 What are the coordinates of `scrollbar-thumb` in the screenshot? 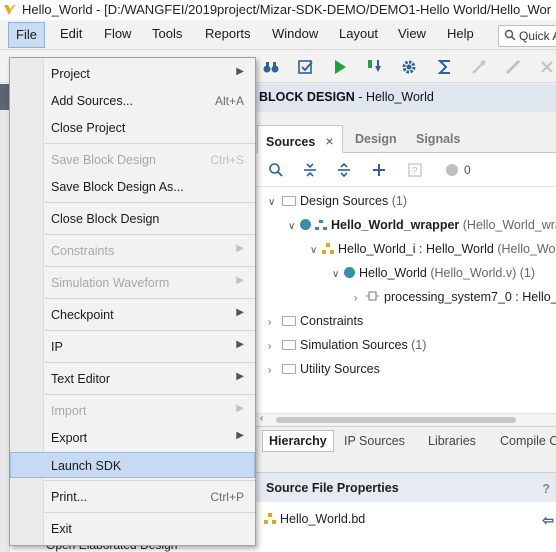 It's located at (396, 420).